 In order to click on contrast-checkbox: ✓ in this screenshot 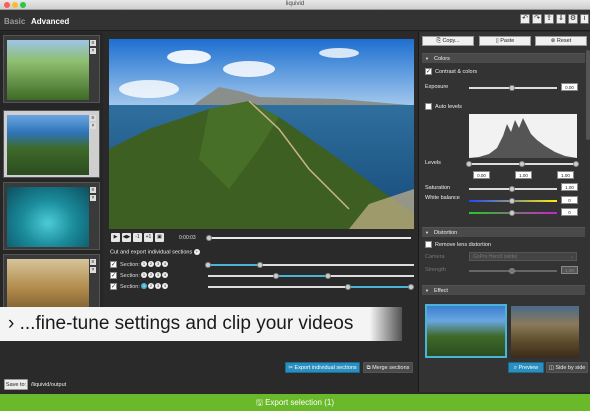, I will do `click(428, 71)`.